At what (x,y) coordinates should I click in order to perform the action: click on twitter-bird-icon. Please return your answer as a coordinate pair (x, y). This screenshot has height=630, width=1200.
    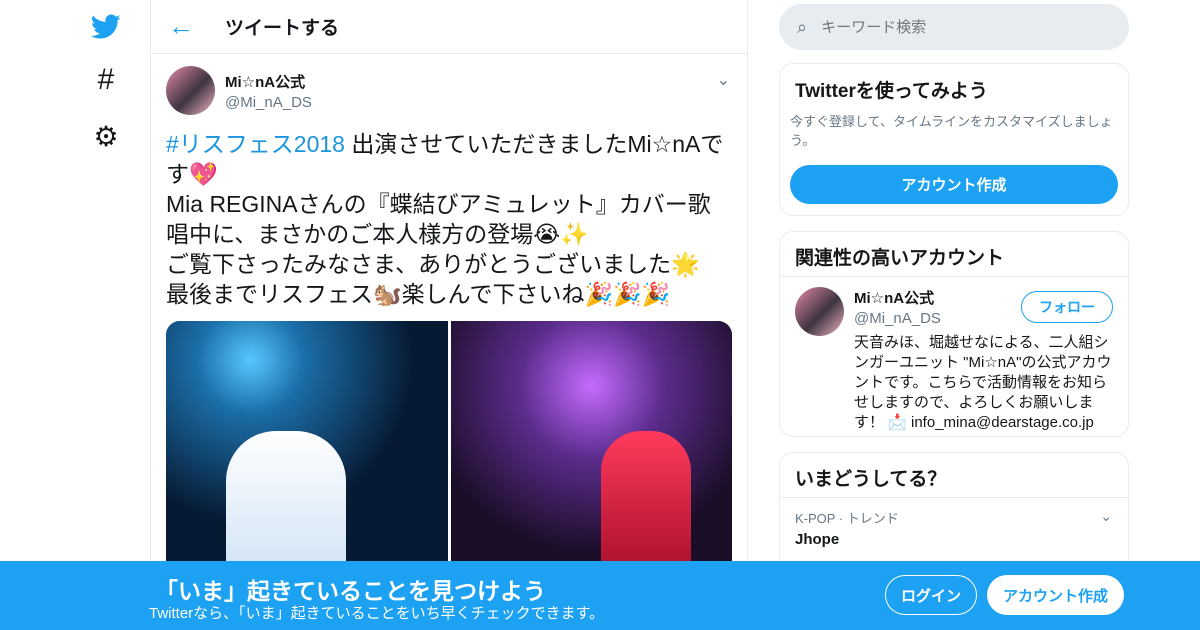
    Looking at the image, I should click on (106, 27).